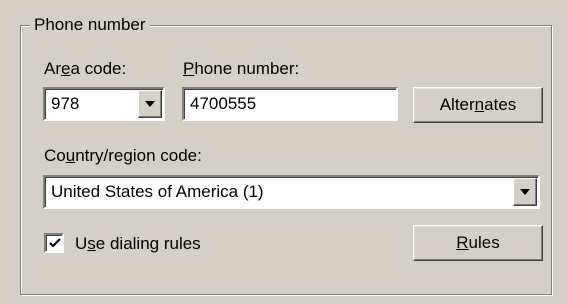 The image size is (567, 304). I want to click on rules-button: Rules, so click(478, 243).